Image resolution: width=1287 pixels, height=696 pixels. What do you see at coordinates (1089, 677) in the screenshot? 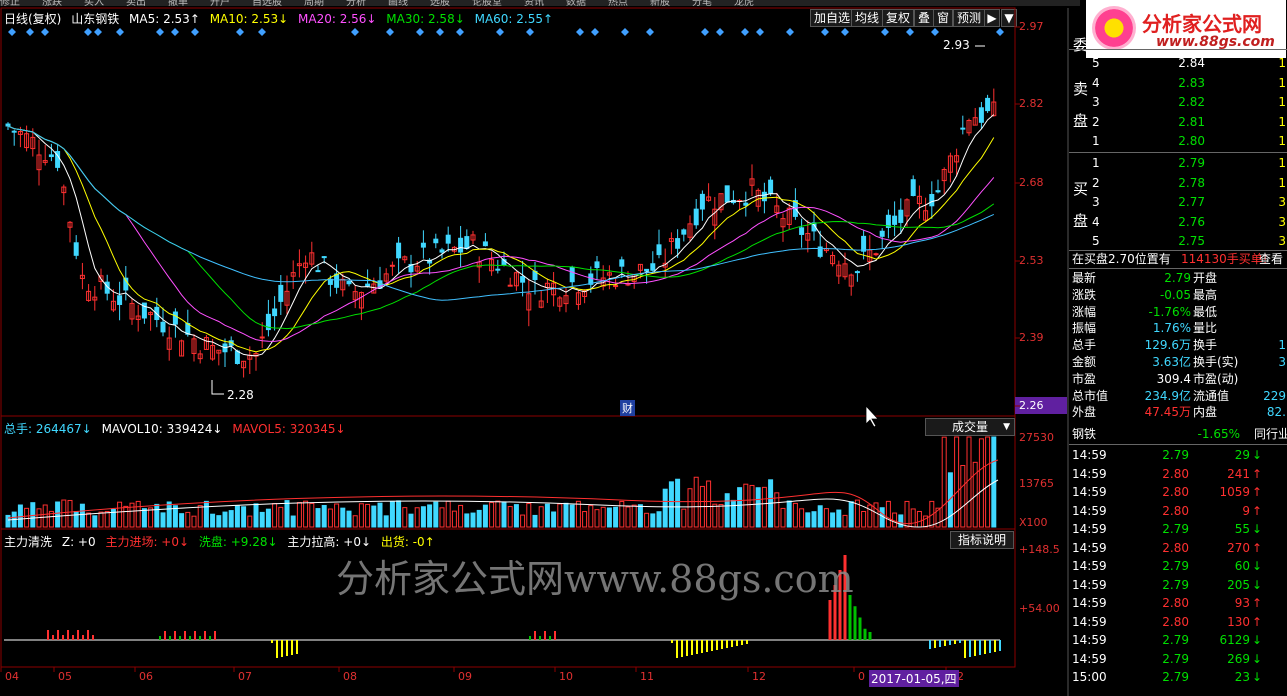
I see `cell: 15:00` at bounding box center [1089, 677].